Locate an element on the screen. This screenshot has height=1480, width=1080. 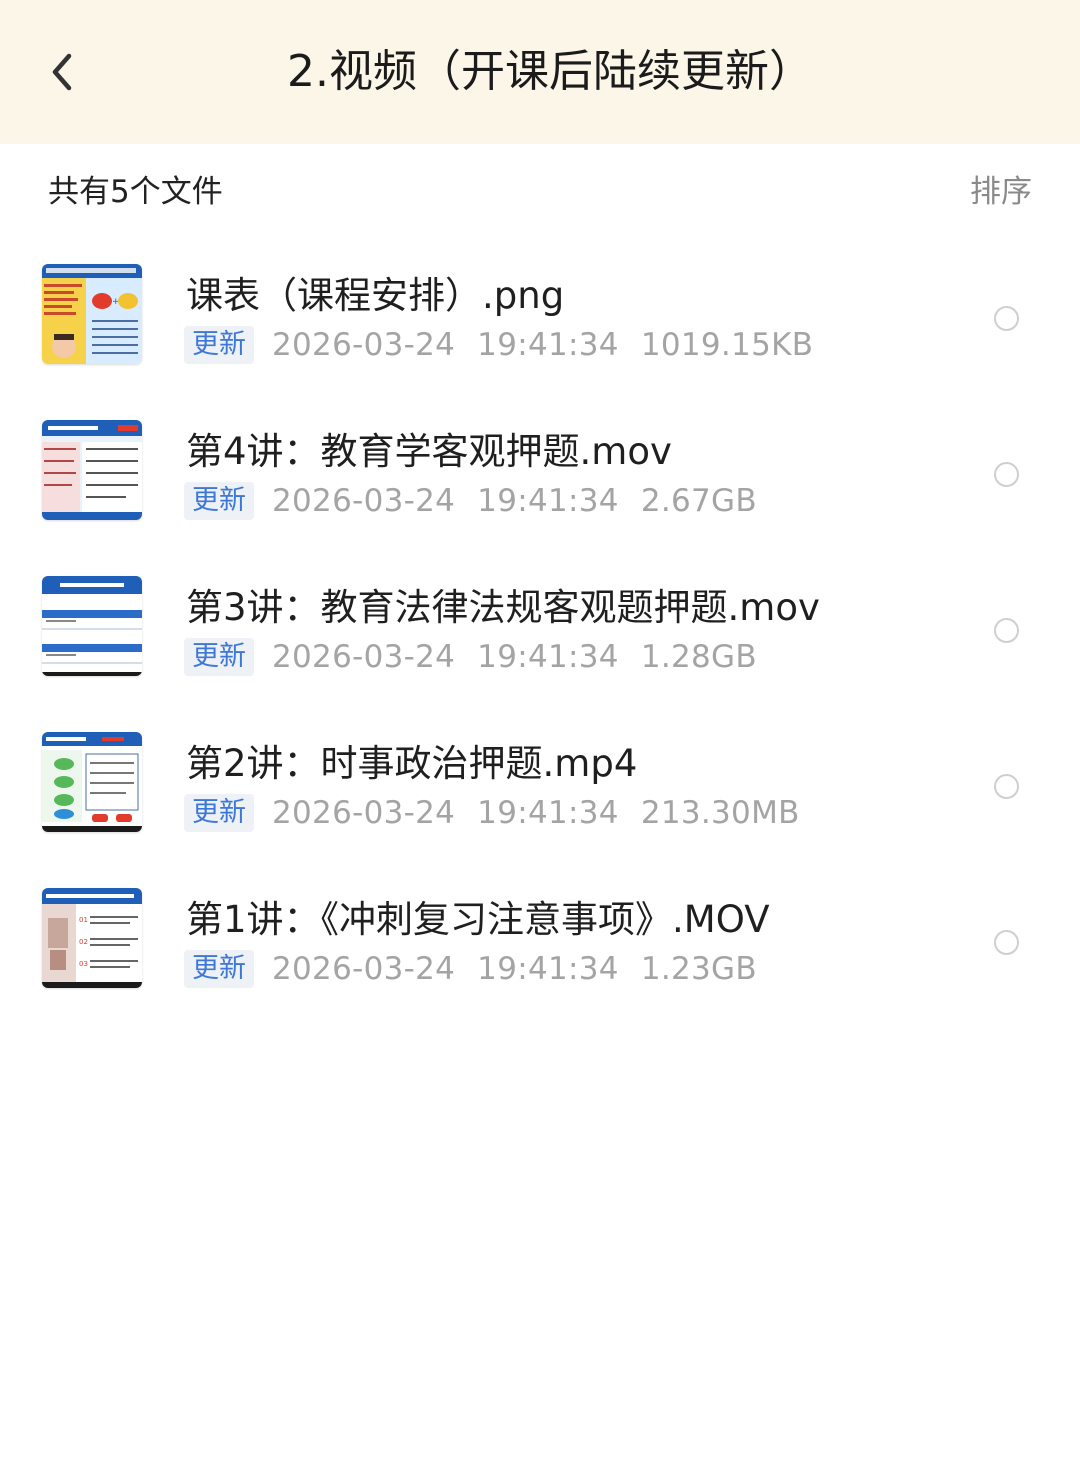
svg-text: 01 is located at coordinates (83, 920).